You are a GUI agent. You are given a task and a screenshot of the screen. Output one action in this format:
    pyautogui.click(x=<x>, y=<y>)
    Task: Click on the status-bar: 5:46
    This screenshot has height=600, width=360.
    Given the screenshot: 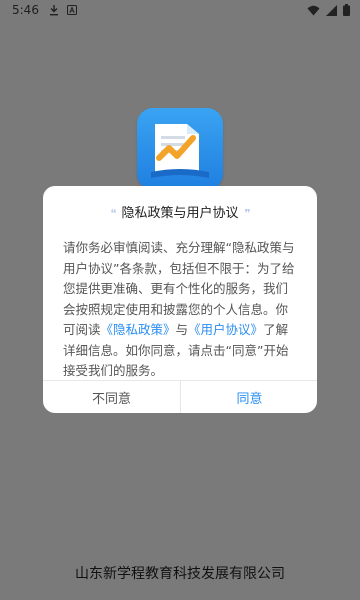 What is the action you would take?
    pyautogui.click(x=180, y=10)
    